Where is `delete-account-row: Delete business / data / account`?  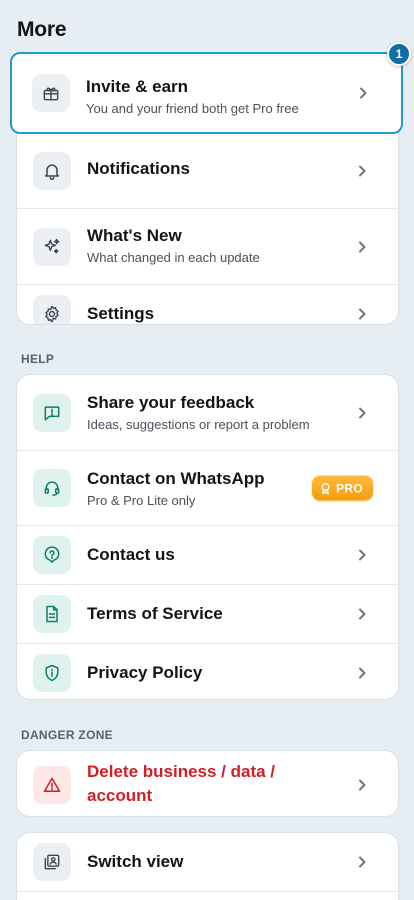
delete-account-row: Delete business / data / account is located at coordinates (207, 783).